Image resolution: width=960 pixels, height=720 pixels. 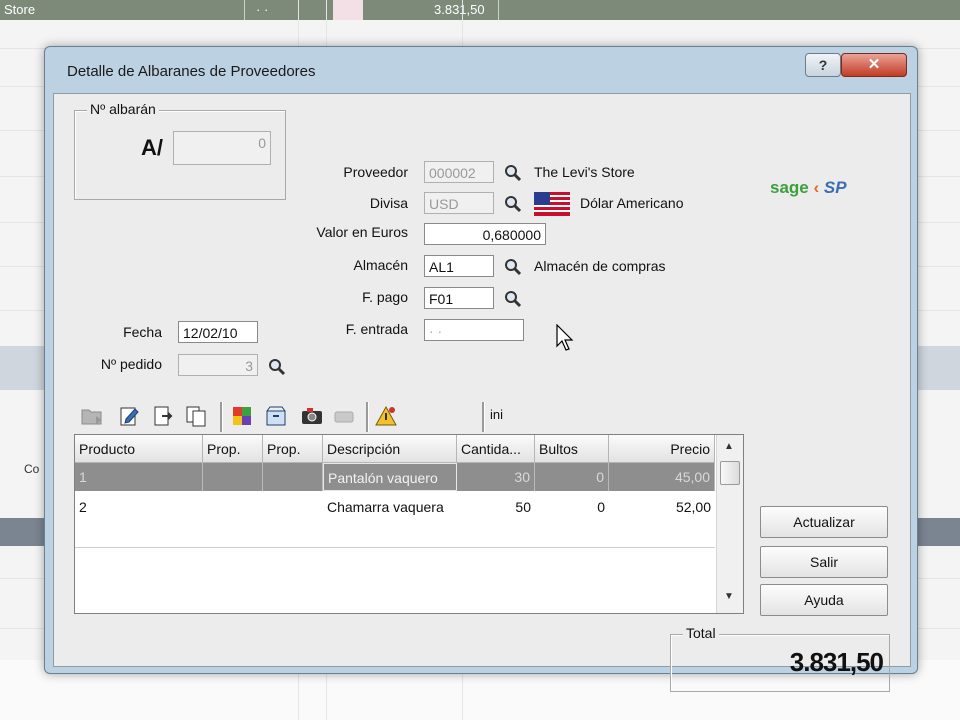 I want to click on total-label: Total, so click(x=701, y=633).